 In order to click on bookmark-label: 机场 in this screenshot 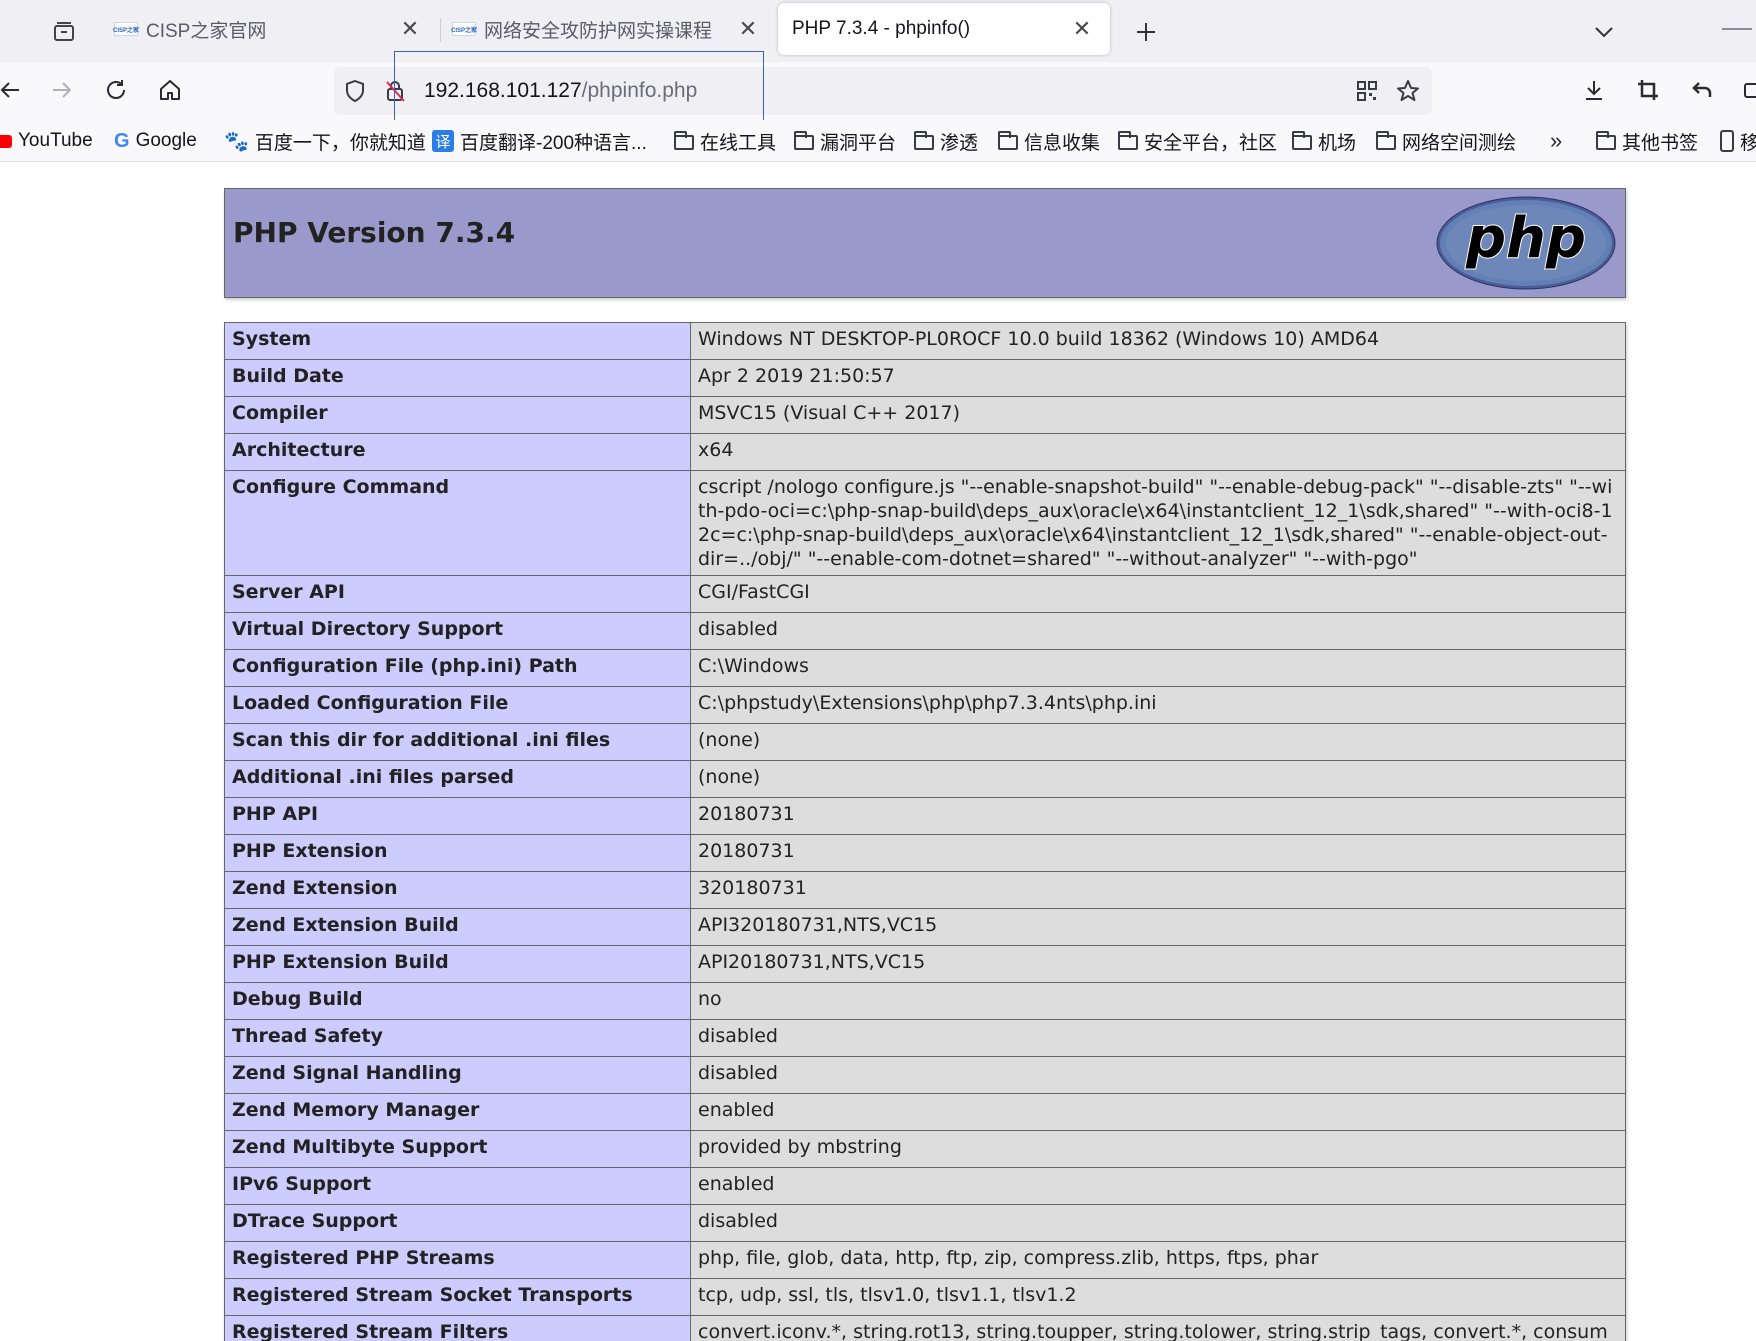, I will do `click(1337, 143)`.